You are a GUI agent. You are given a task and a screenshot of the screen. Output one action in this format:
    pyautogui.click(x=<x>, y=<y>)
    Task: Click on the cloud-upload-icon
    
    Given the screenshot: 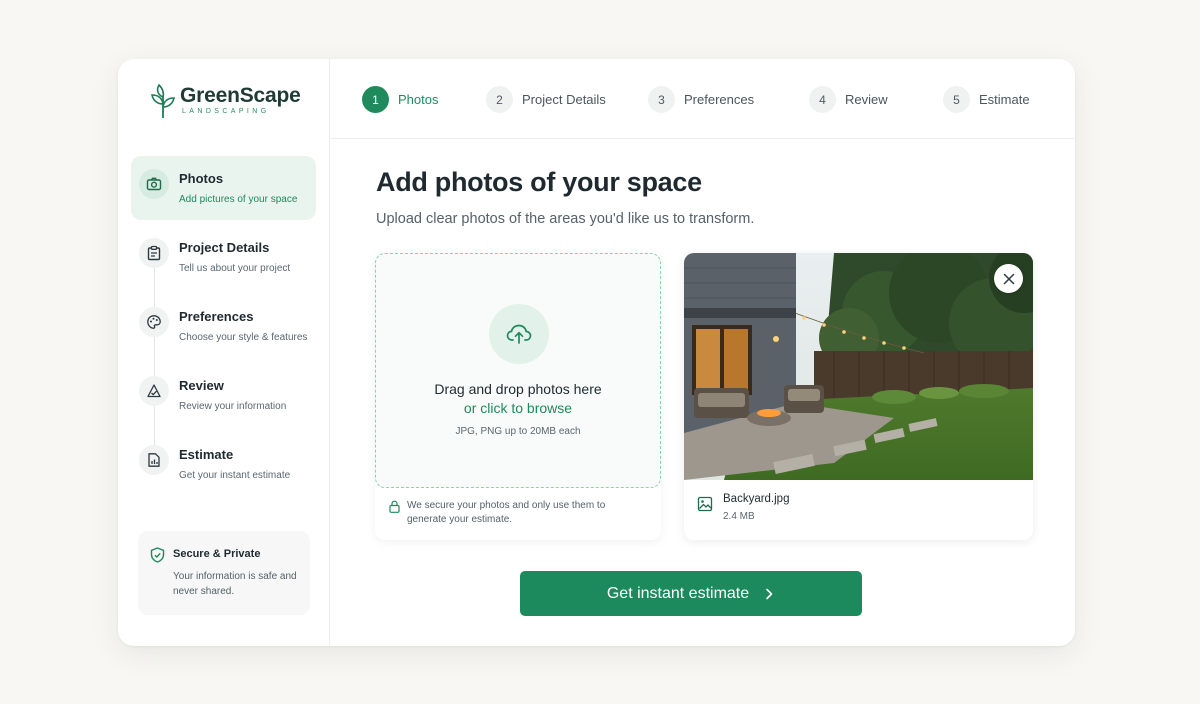 What is the action you would take?
    pyautogui.click(x=519, y=334)
    